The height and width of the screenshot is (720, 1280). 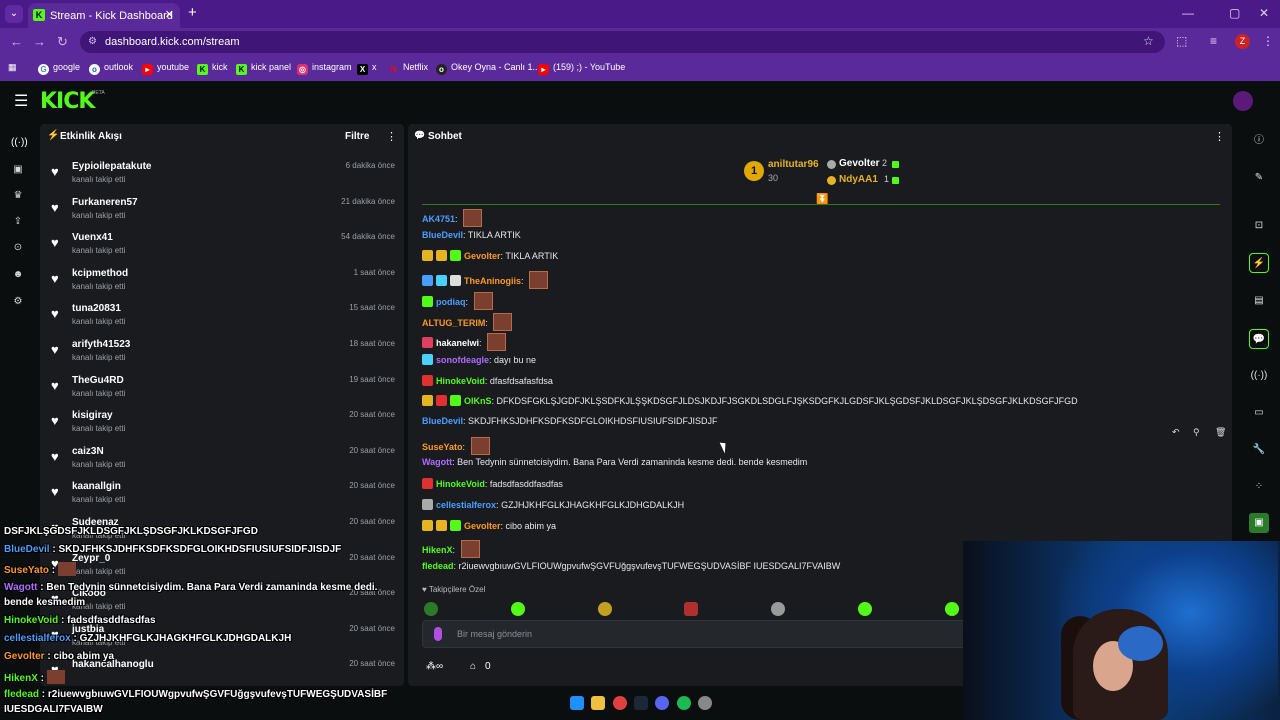 I want to click on connection-icon: ⁂∞, so click(x=434, y=666).